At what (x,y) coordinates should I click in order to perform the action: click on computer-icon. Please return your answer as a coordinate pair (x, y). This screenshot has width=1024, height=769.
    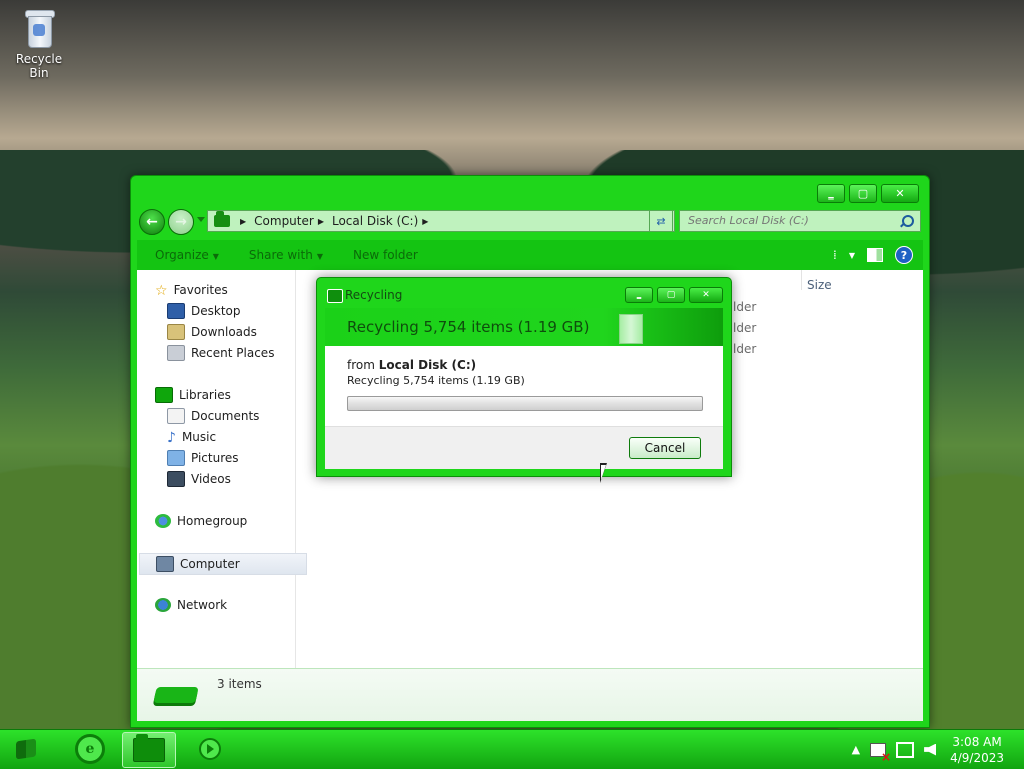
    Looking at the image, I should click on (222, 219).